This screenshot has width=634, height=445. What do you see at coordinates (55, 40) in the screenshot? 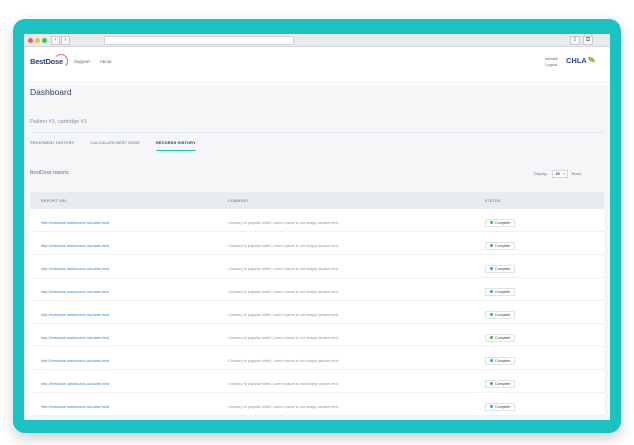
I see `back-arrow-icon: ‹` at bounding box center [55, 40].